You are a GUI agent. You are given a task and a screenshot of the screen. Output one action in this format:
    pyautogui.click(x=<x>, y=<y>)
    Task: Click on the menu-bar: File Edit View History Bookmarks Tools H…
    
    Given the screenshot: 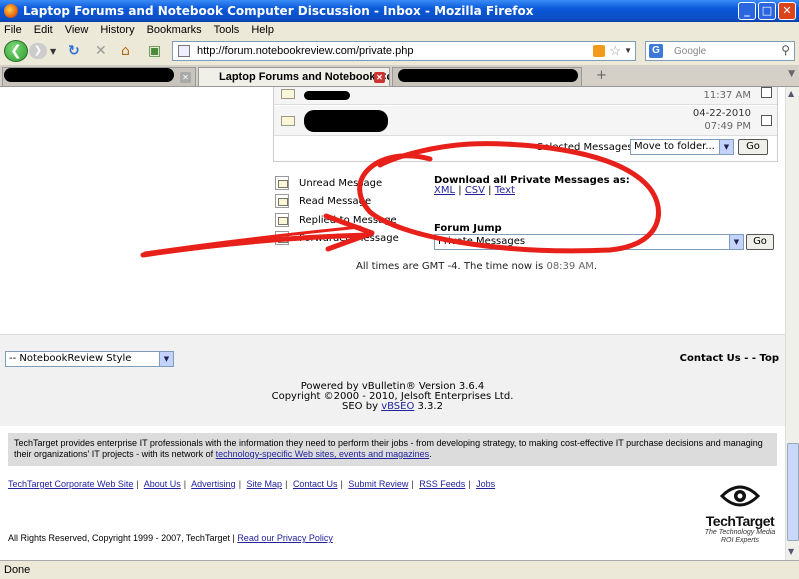 What is the action you would take?
    pyautogui.click(x=399, y=29)
    